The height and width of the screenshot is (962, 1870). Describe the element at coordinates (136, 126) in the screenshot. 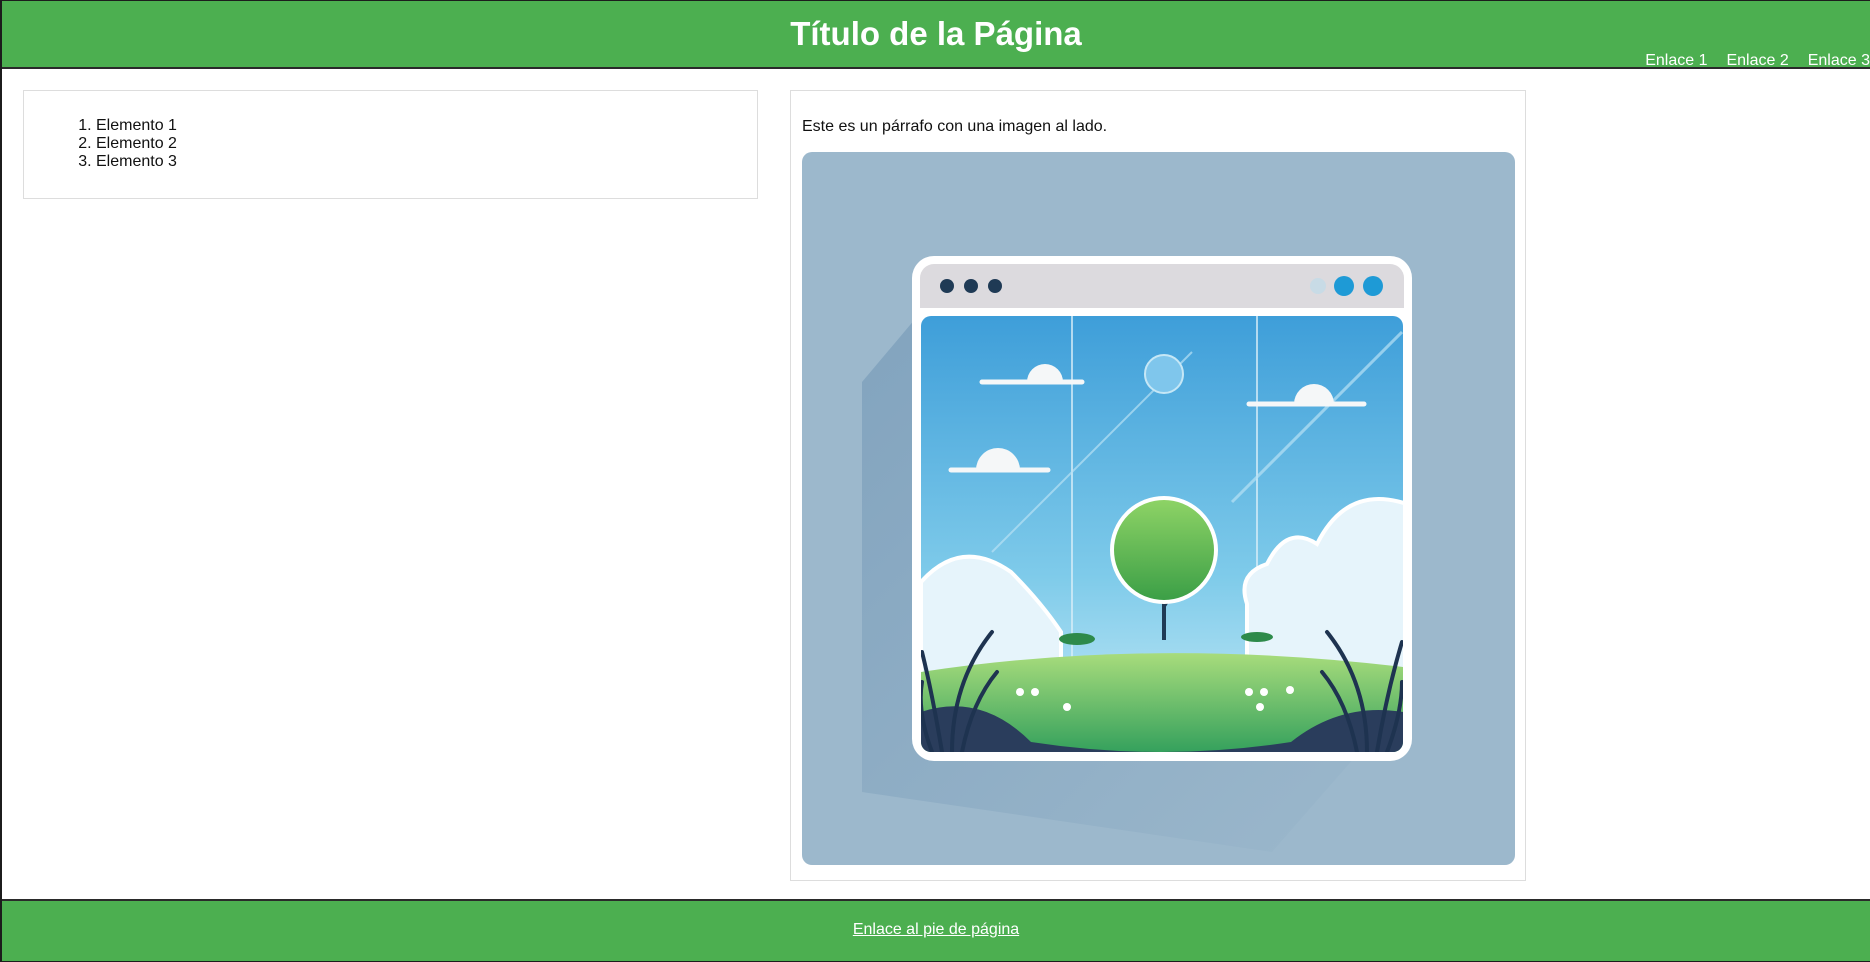

I see `list-item: Elemento 1` at that location.